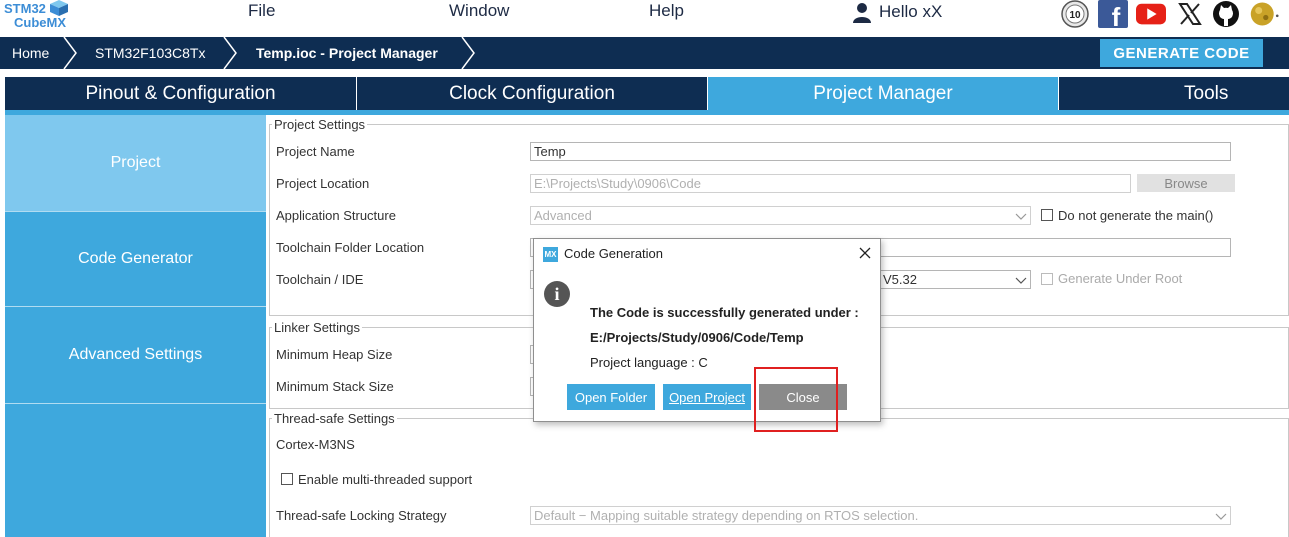 This screenshot has width=1289, height=537. I want to click on project-location-label: Project Location, so click(323, 183).